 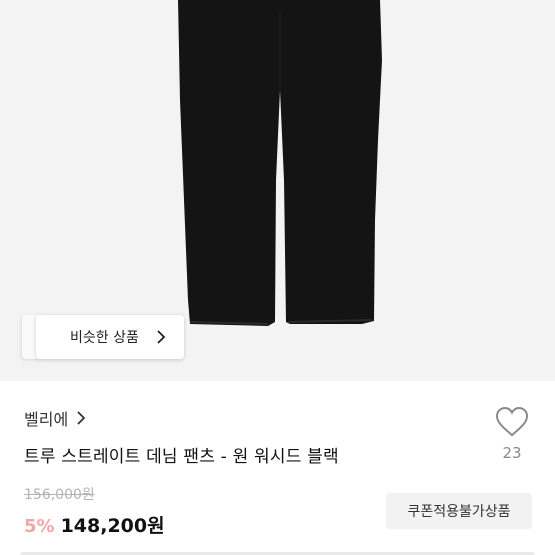 I want to click on like-button: 23, so click(x=512, y=436).